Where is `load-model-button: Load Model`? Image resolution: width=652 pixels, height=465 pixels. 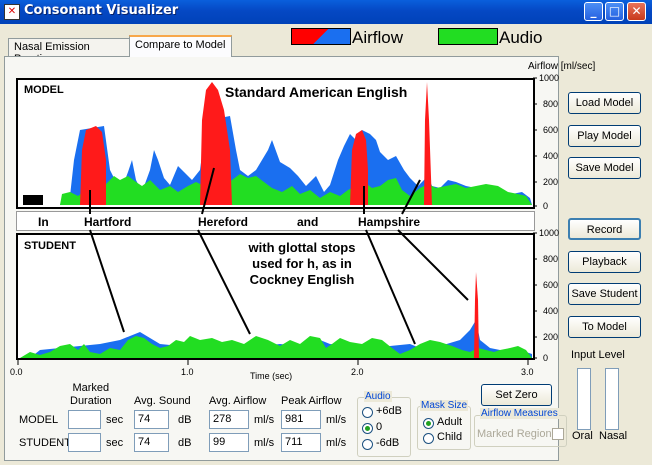 load-model-button: Load Model is located at coordinates (604, 103).